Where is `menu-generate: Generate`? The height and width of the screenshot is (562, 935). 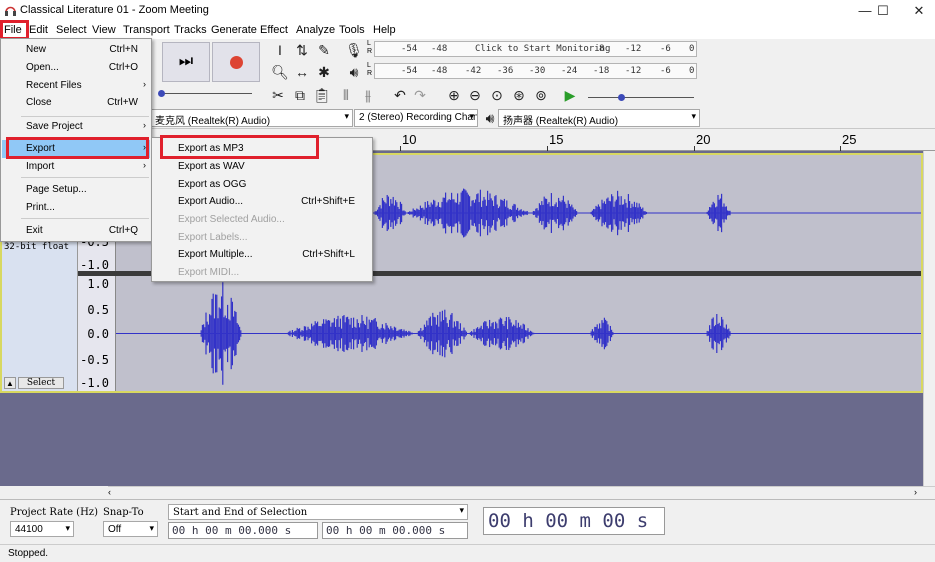
menu-generate: Generate is located at coordinates (234, 30).